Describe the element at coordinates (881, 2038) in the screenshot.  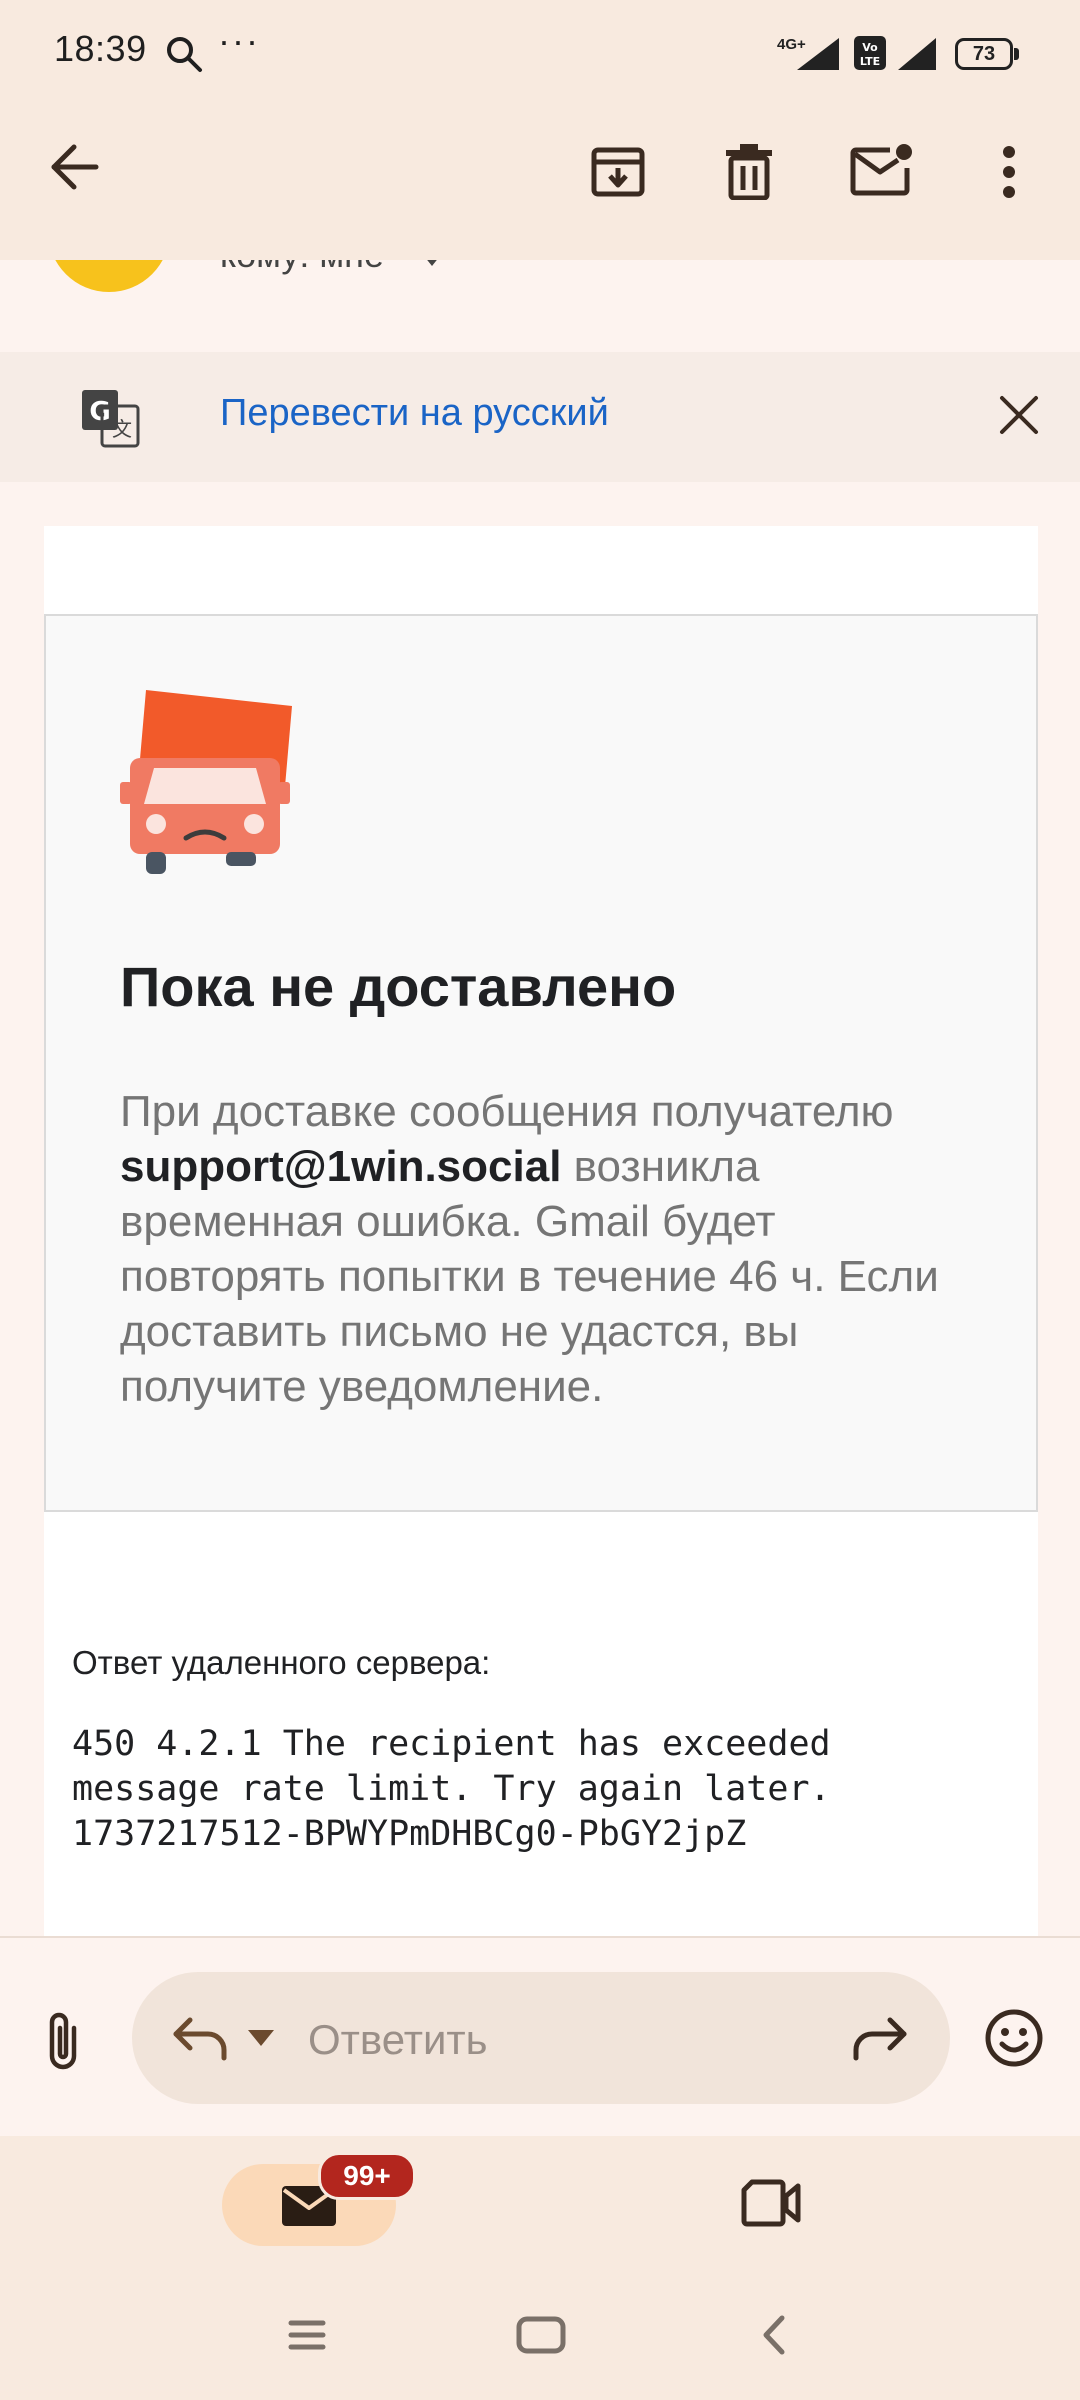
I see `forward-icon` at that location.